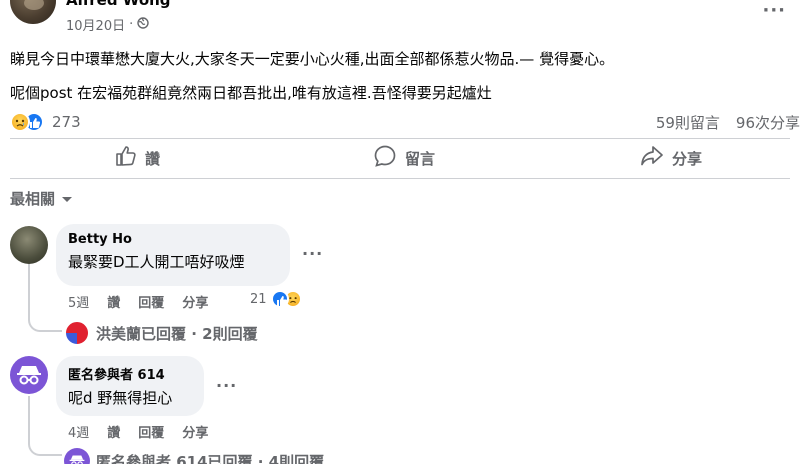 The image size is (800, 464). What do you see at coordinates (137, 158) in the screenshot?
I see `like-button: 讚` at bounding box center [137, 158].